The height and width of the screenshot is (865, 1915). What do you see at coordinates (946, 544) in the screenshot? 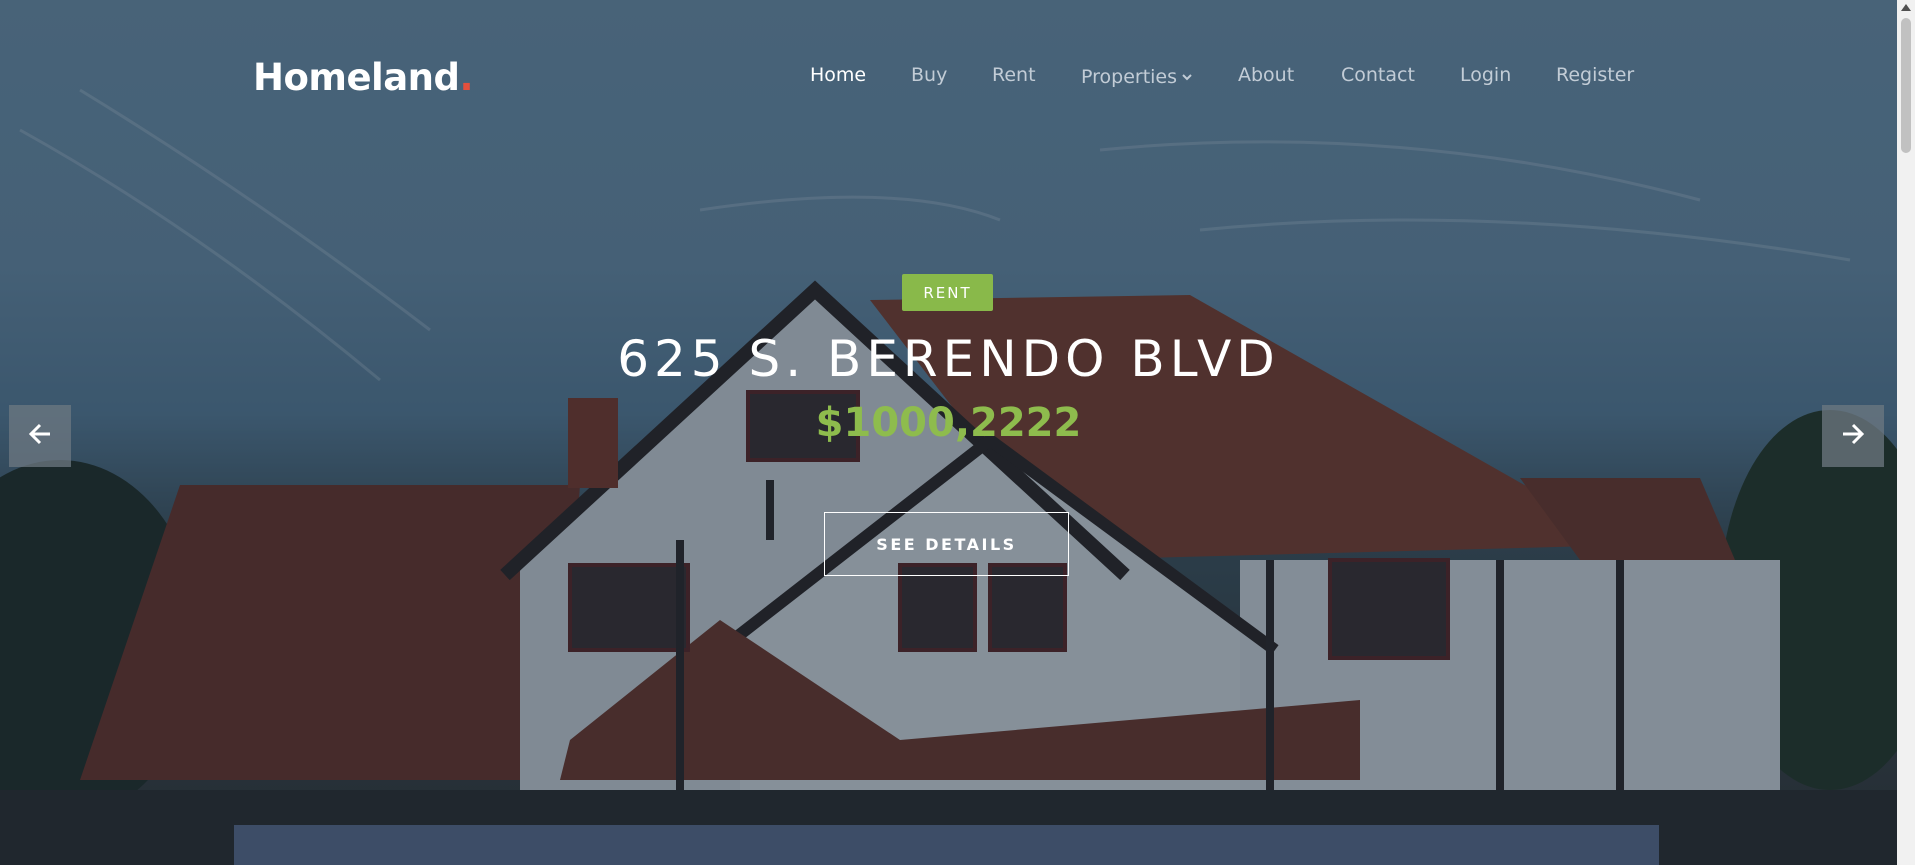
I see `see-details-button: SEE DETAILS` at bounding box center [946, 544].